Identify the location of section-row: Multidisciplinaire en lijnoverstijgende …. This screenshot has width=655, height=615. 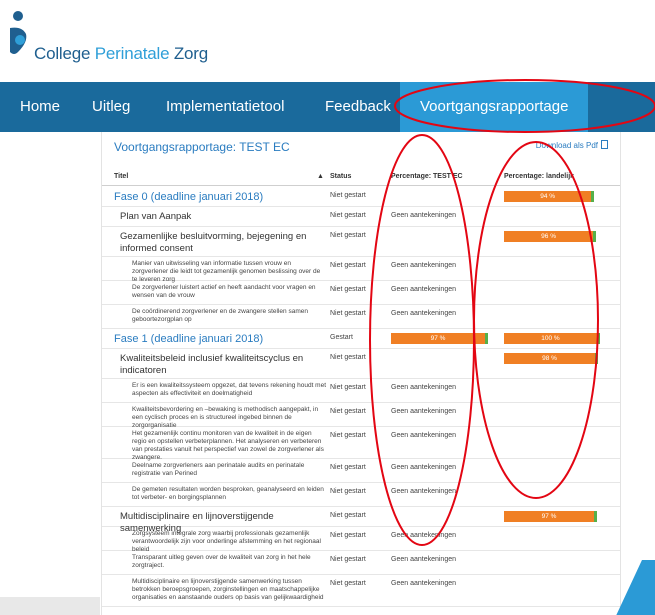
(361, 520).